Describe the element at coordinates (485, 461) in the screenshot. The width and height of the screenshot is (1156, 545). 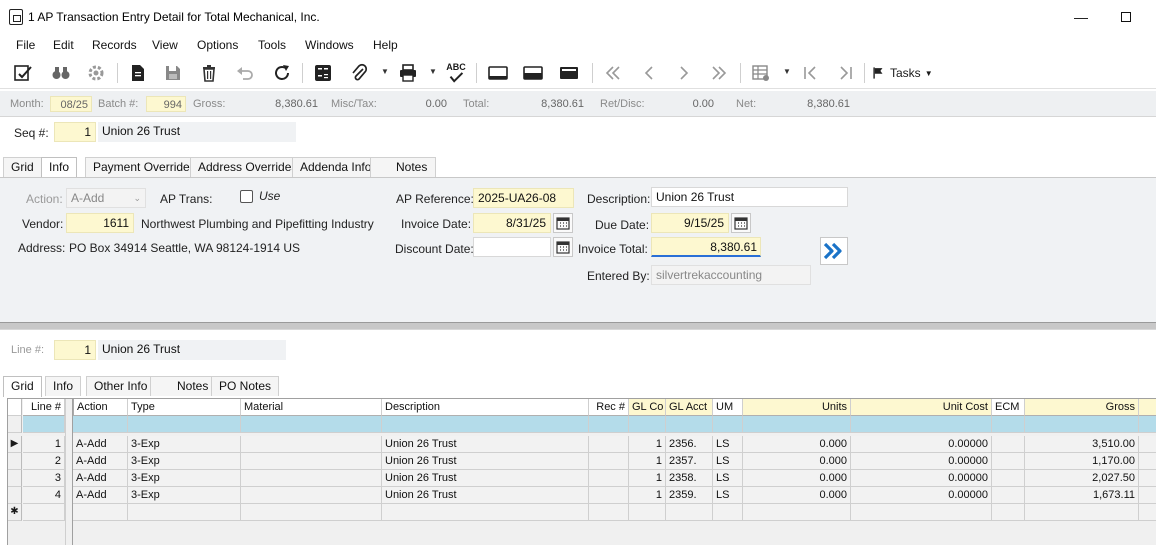
I see `cell-description: Union 26 Trust` at that location.